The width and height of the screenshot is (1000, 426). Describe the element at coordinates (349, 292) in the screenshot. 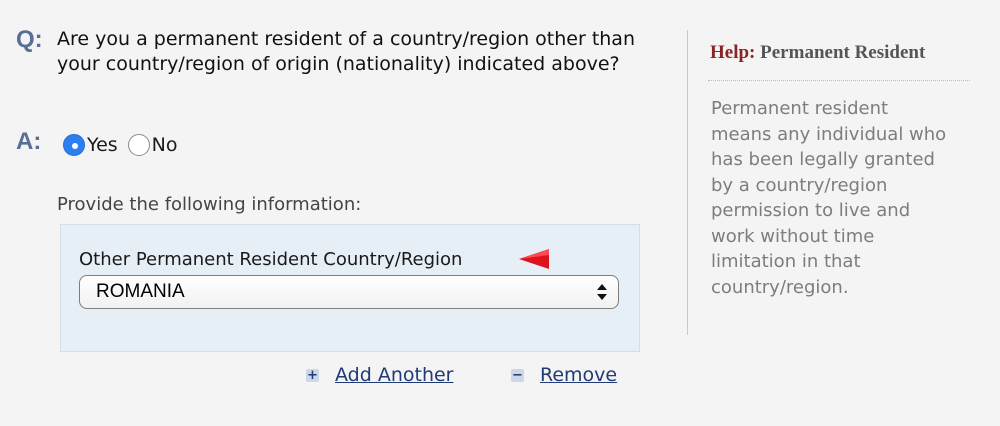

I see `country-select: ROMANIA` at that location.